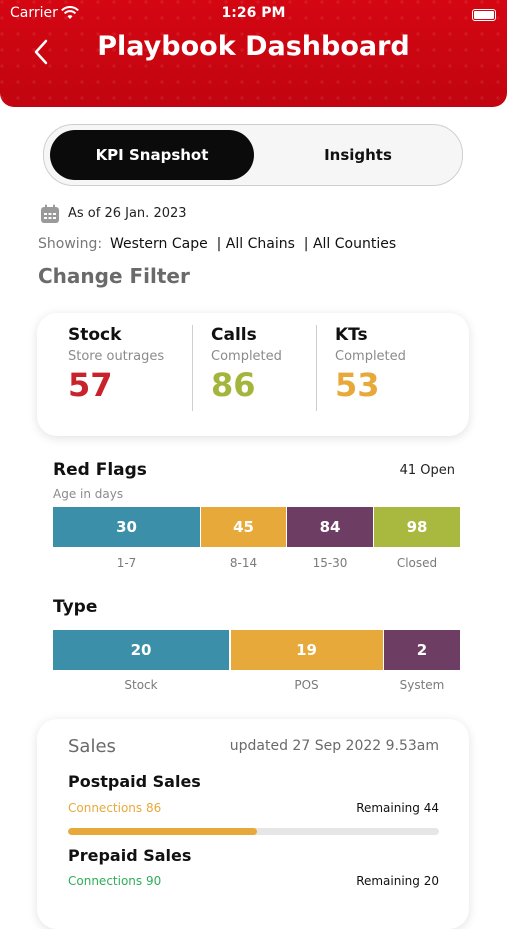 This screenshot has width=507, height=929. I want to click on status-bar: Carrier 1:26 PM, so click(253, 14).